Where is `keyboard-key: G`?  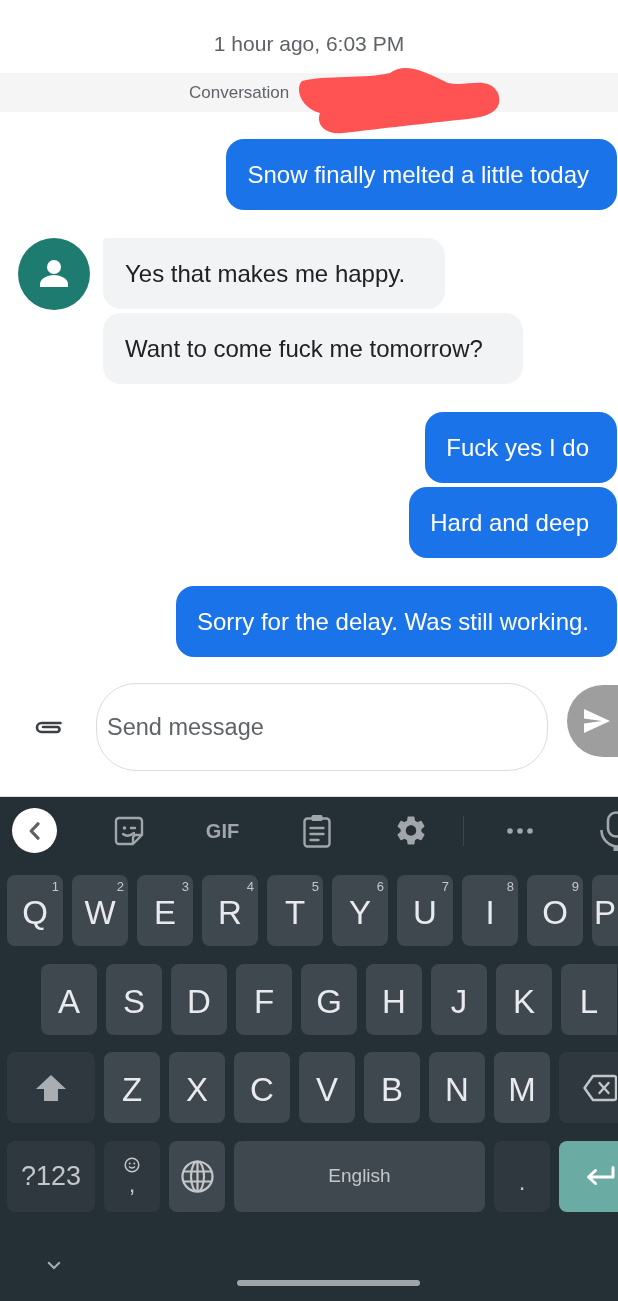 keyboard-key: G is located at coordinates (329, 999).